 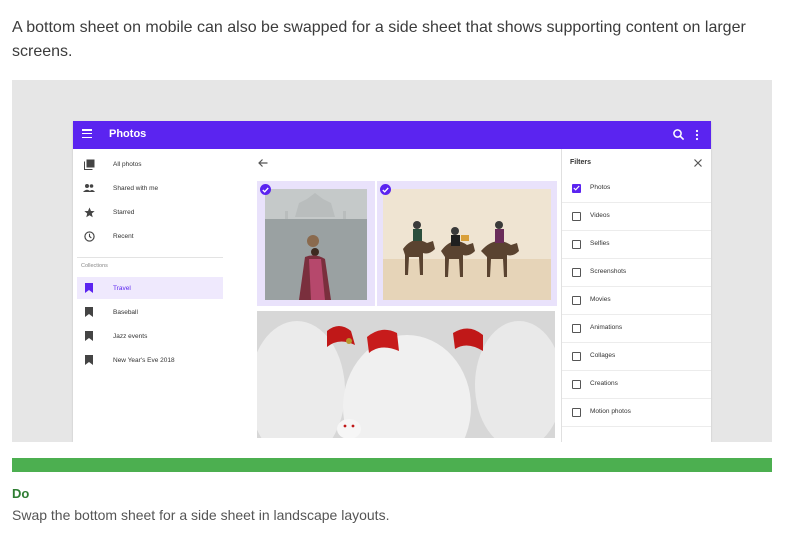 I want to click on search-icon, so click(x=679, y=135).